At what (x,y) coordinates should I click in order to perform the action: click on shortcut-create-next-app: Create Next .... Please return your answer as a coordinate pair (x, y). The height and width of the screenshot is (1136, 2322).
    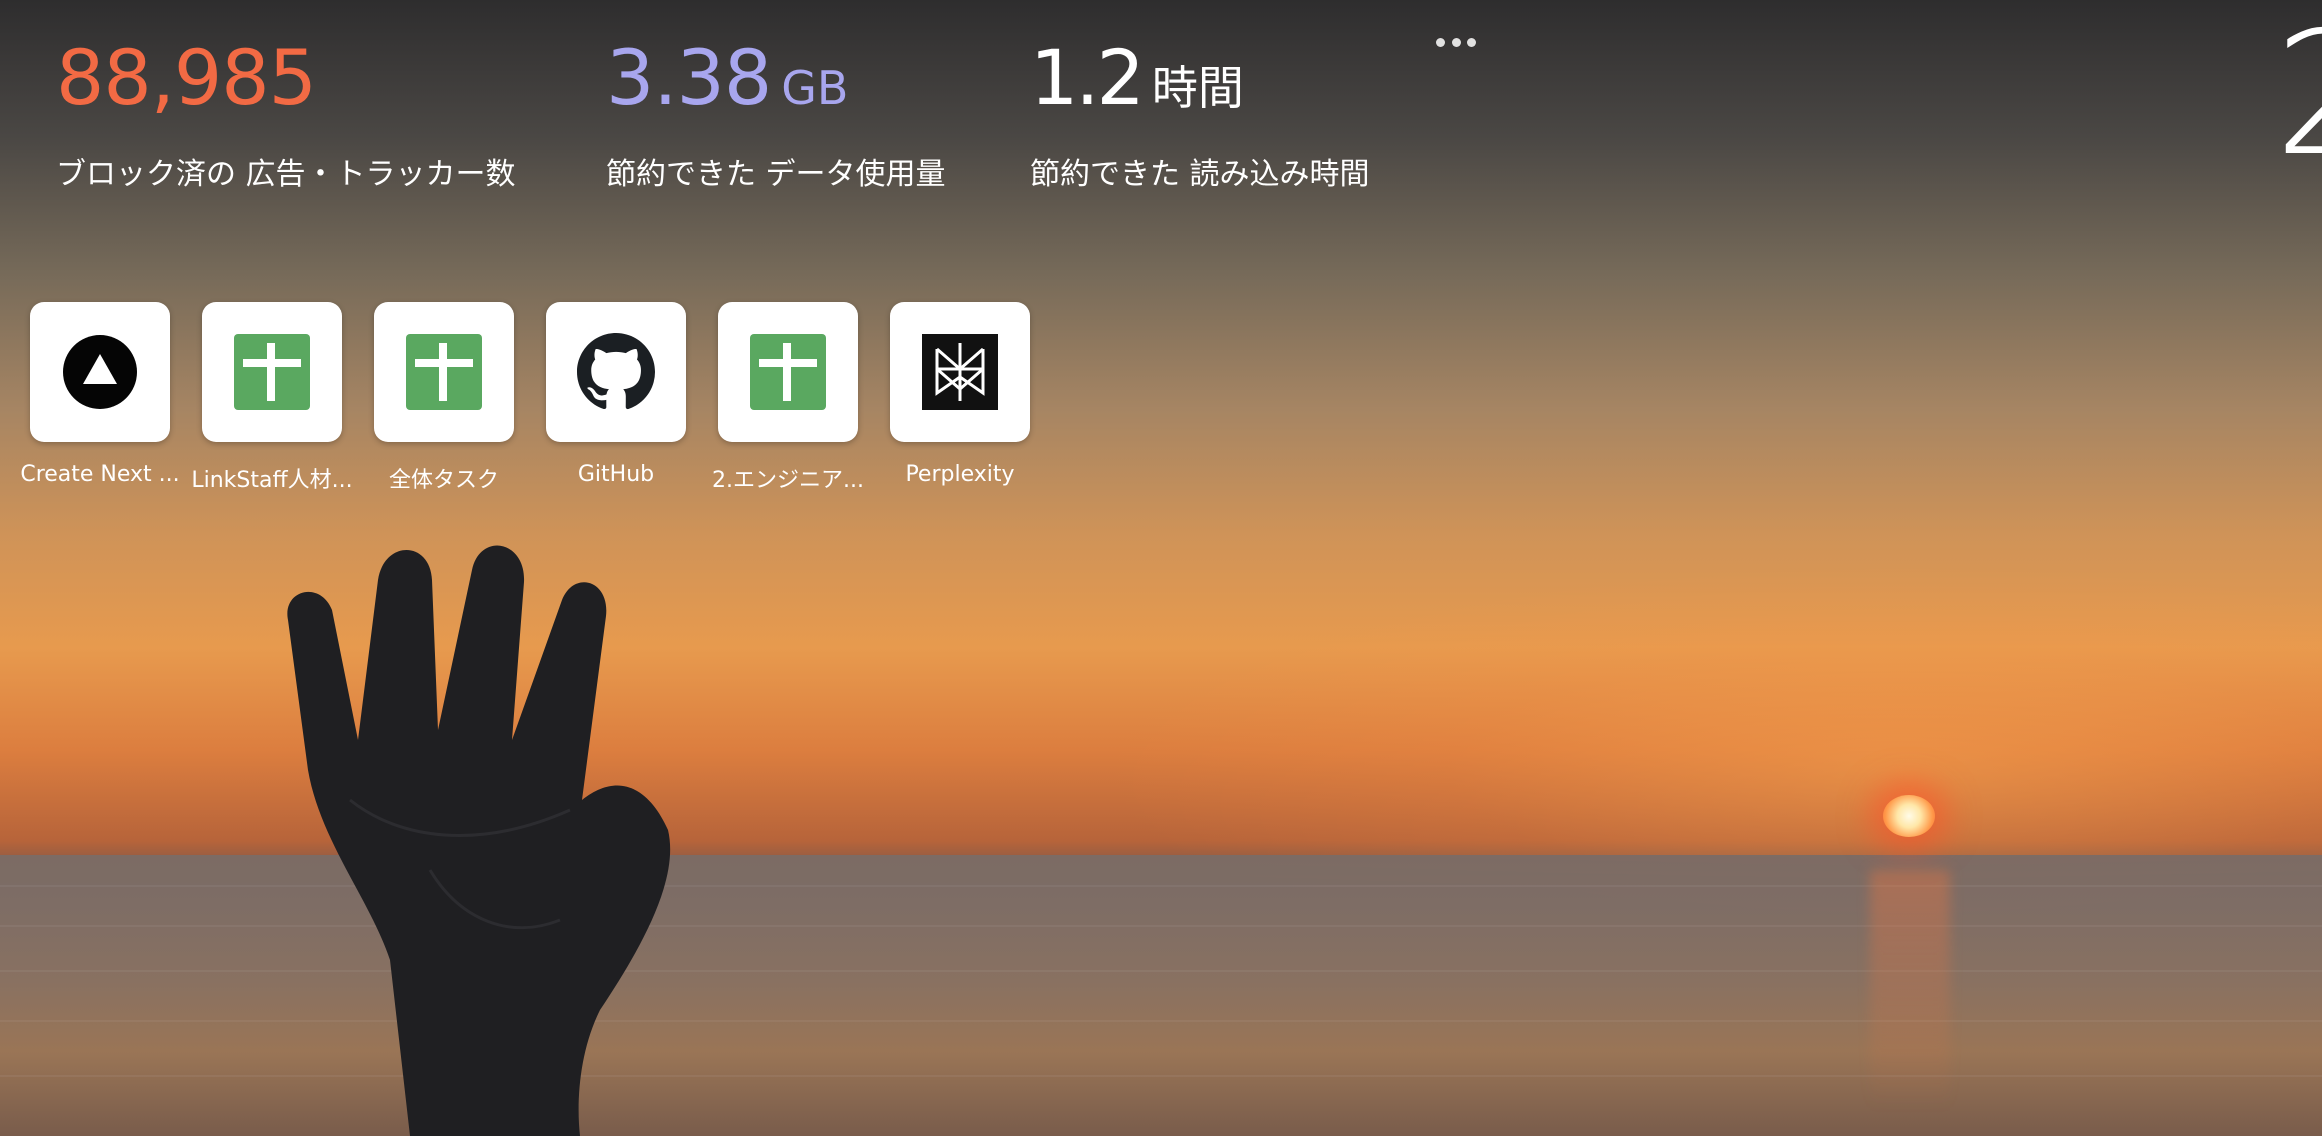
    Looking at the image, I should click on (100, 394).